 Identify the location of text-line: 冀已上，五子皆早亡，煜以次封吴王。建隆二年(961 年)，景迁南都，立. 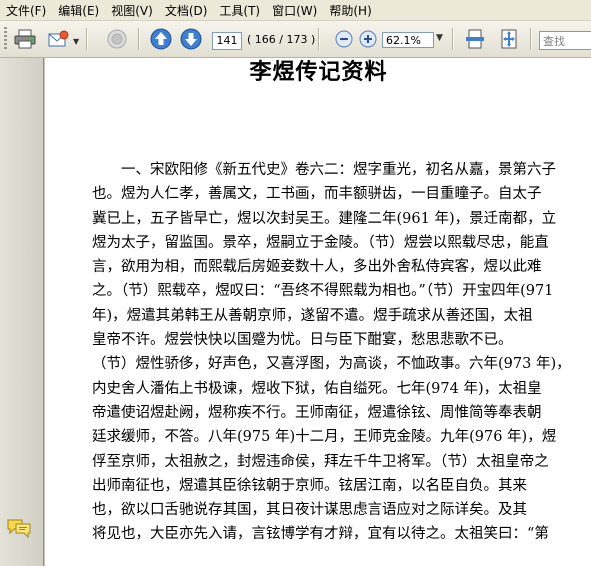
(324, 218).